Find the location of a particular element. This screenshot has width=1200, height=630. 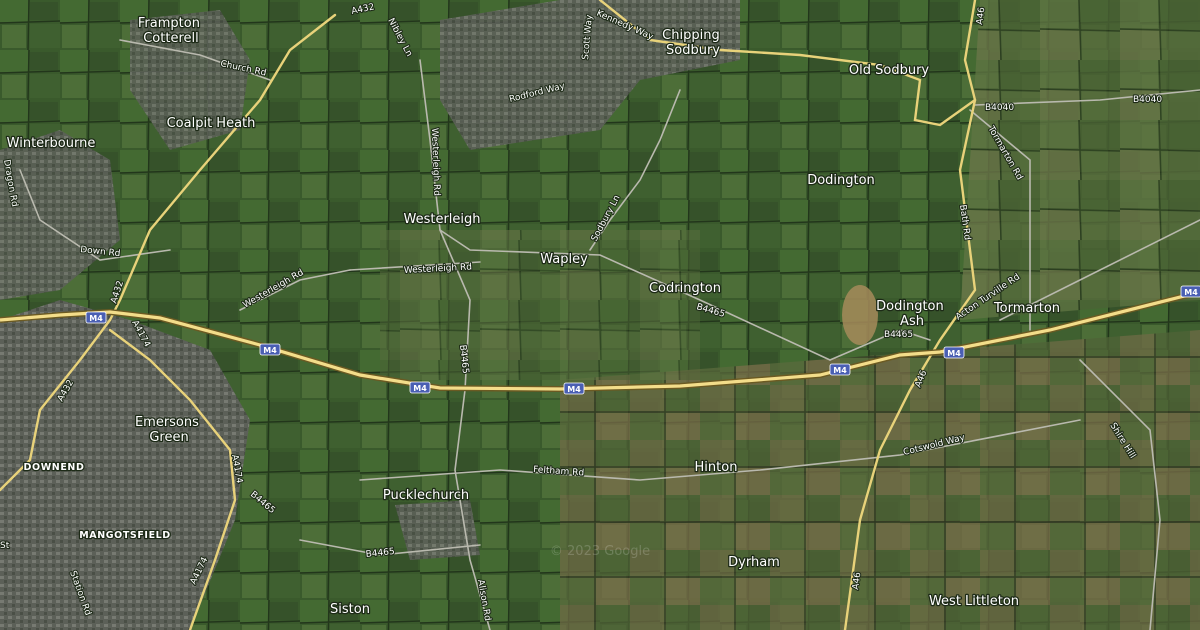

place-mangotsfield: MANGOTSFIELD is located at coordinates (125, 536).